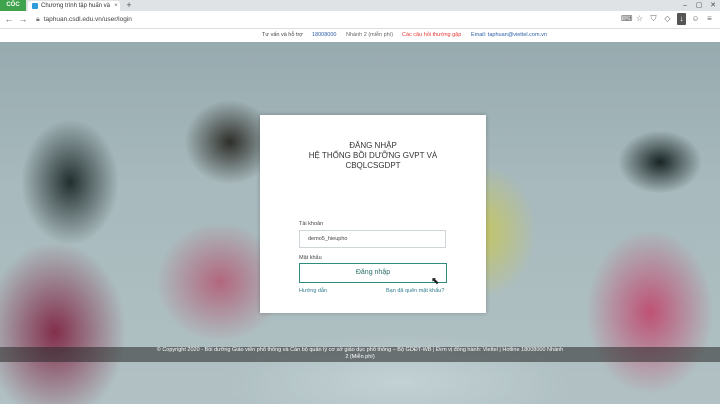 The width and height of the screenshot is (720, 404). Describe the element at coordinates (373, 155) in the screenshot. I see `system-title-line1: HỆ THỐNG BỒI DƯỠNG GVPT VÀ` at that location.